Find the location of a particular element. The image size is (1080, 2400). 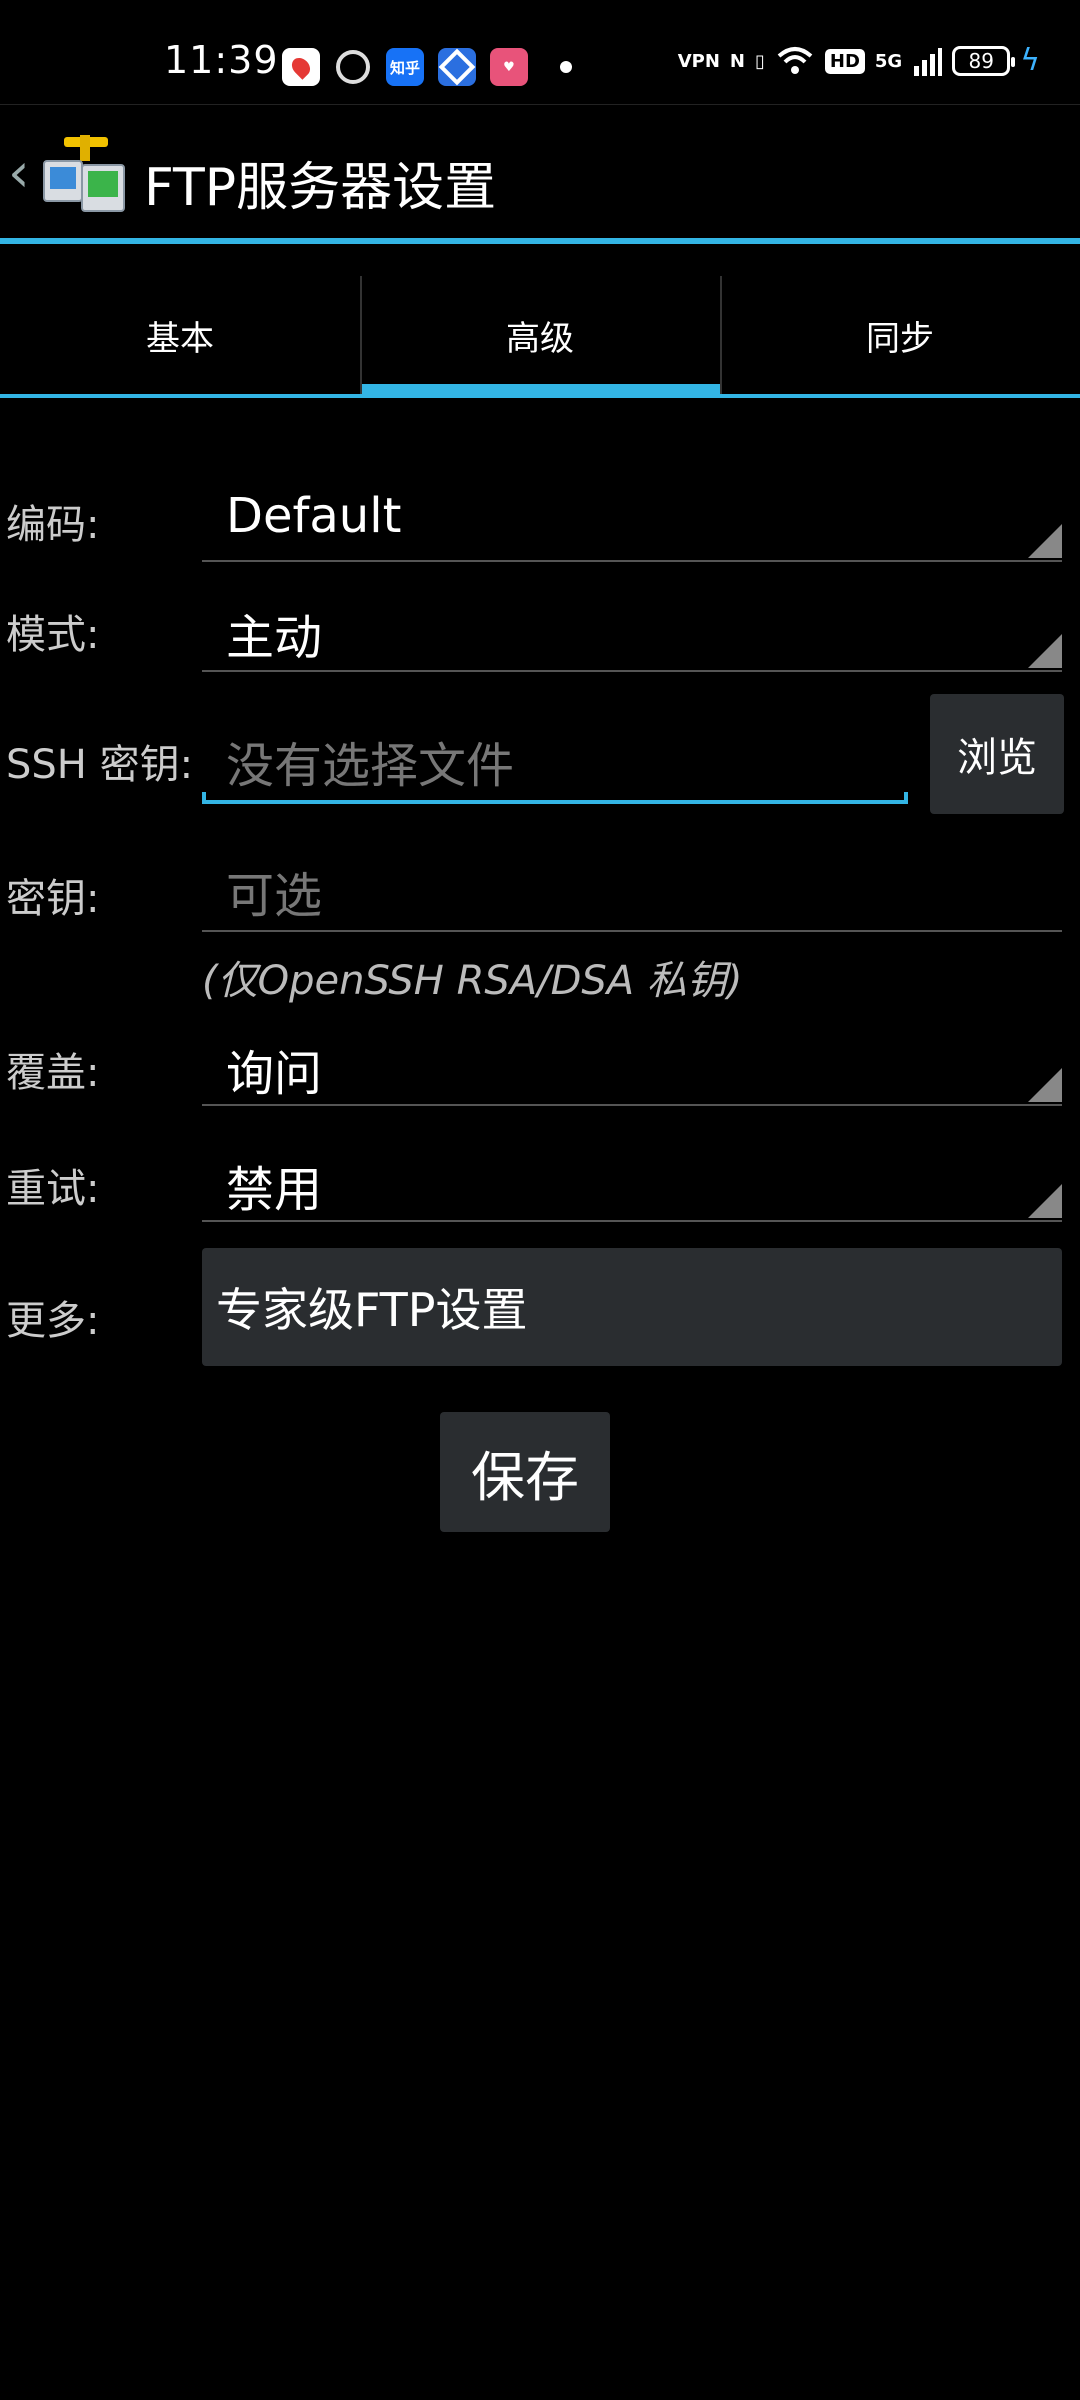

title-divider is located at coordinates (540, 241).